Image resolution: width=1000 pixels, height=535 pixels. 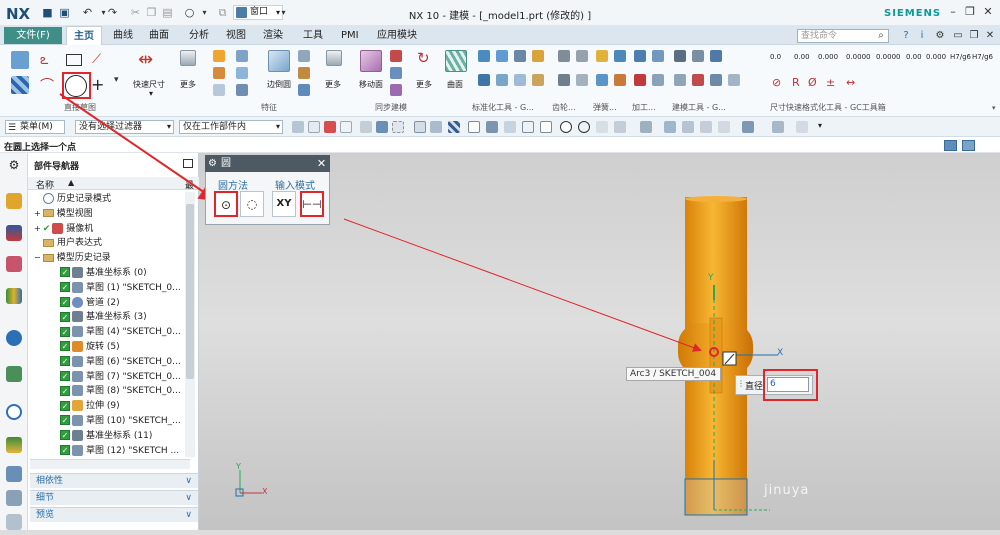 I want to click on watermark: jinuya, so click(x=787, y=490).